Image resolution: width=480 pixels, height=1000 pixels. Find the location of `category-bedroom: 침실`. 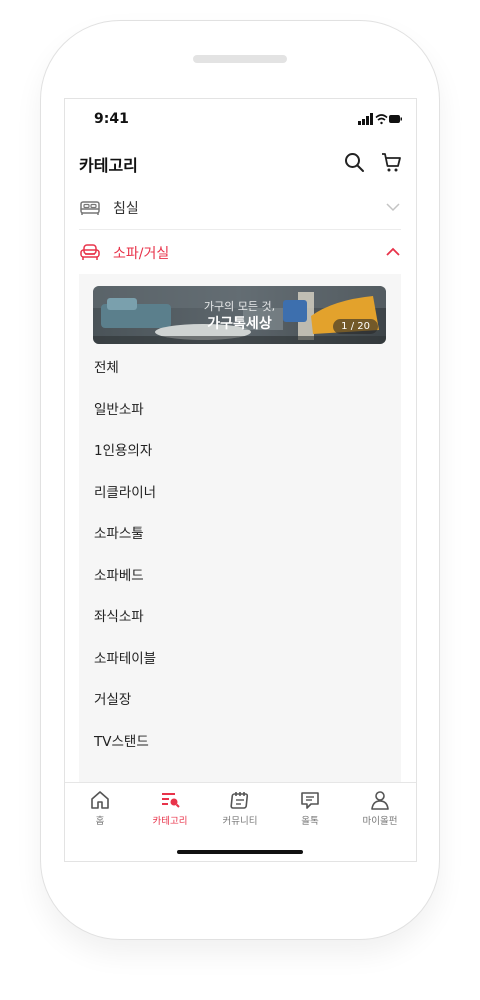

category-bedroom: 침실 is located at coordinates (240, 207).